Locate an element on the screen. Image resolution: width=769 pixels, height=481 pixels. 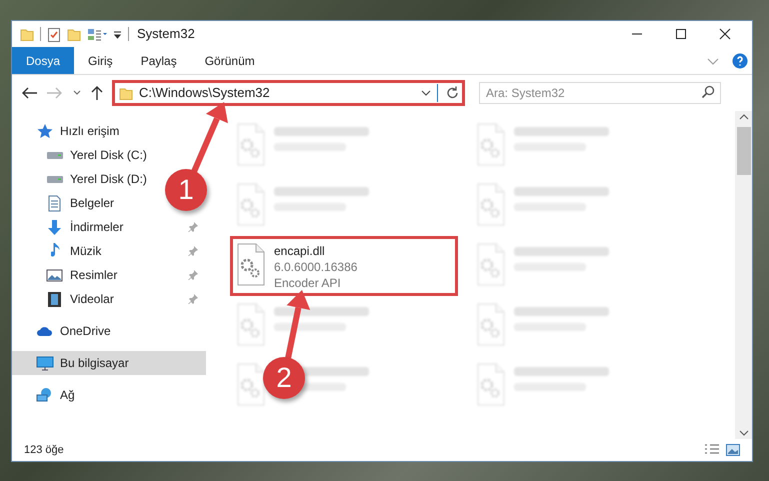
up-arrow-icon is located at coordinates (97, 93).